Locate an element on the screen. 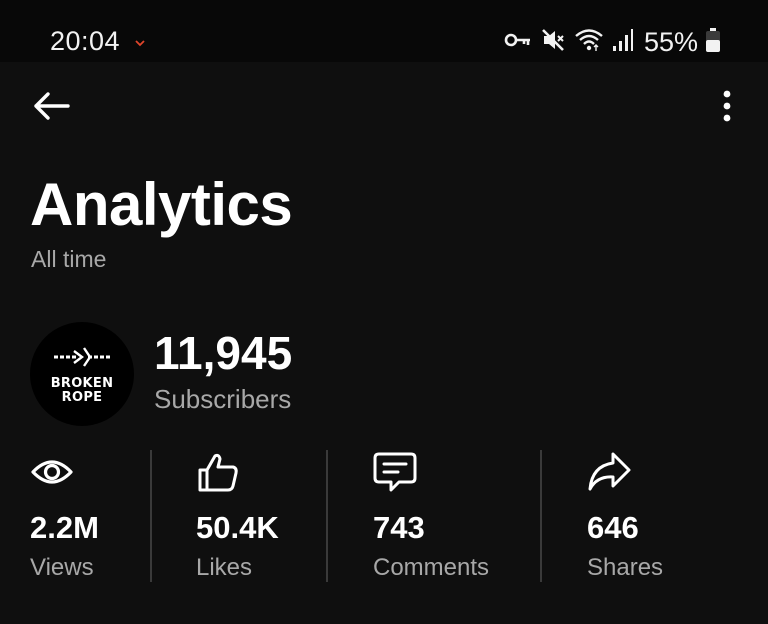 Image resolution: width=768 pixels, height=624 pixels. stat-label: Views is located at coordinates (62, 567).